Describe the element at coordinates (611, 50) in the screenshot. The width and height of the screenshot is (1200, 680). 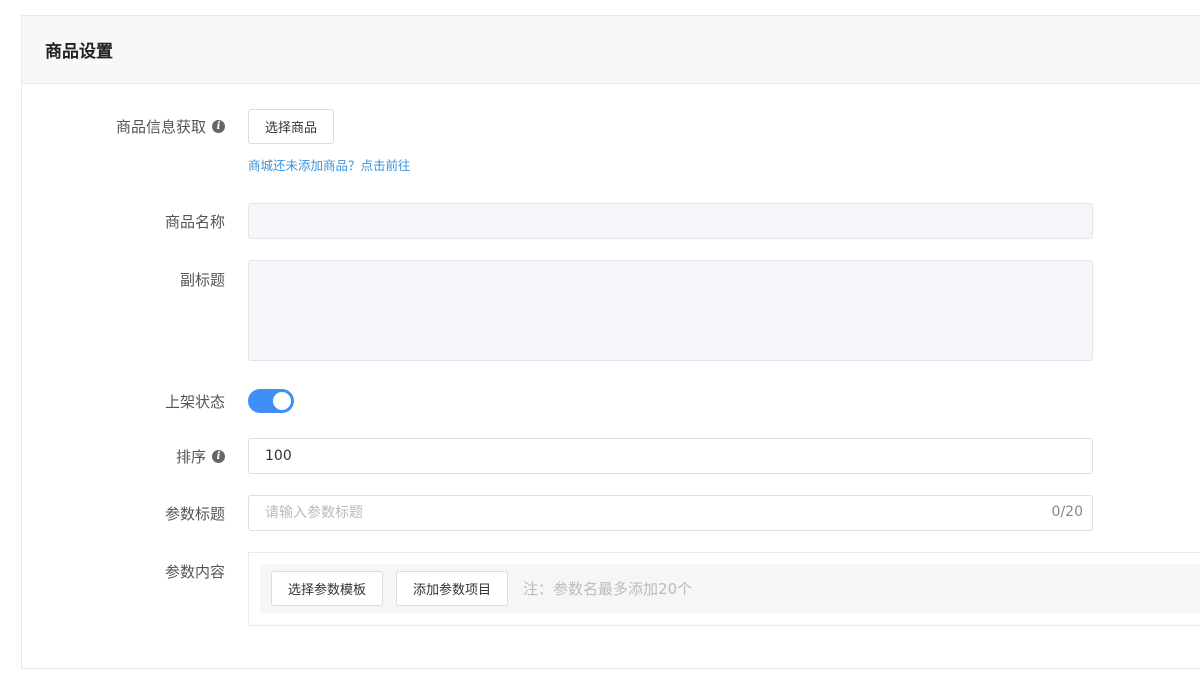
I see `card-header: 商品设置` at that location.